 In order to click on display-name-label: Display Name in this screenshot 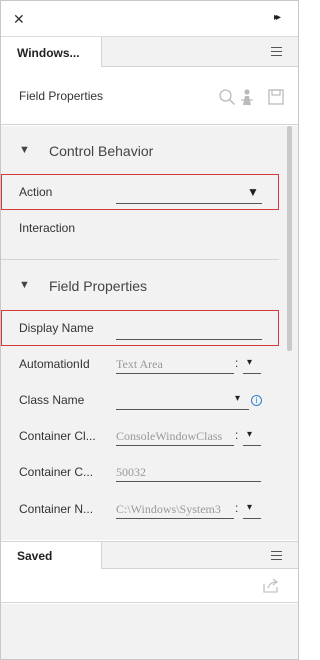, I will do `click(56, 328)`.